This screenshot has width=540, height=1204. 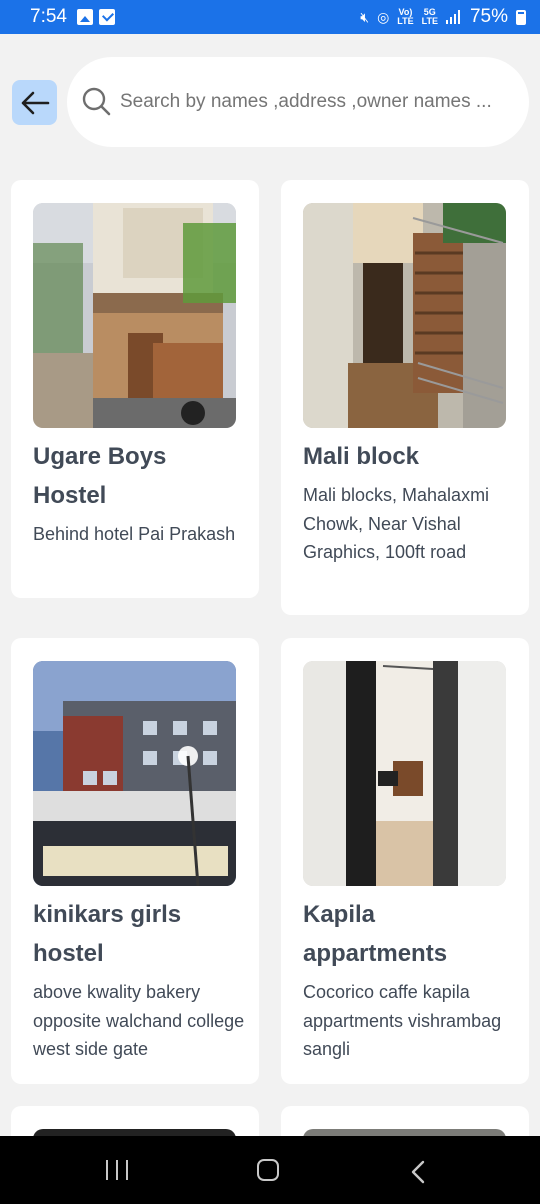 I want to click on network-type-badge: 5G LTE, so click(x=430, y=17).